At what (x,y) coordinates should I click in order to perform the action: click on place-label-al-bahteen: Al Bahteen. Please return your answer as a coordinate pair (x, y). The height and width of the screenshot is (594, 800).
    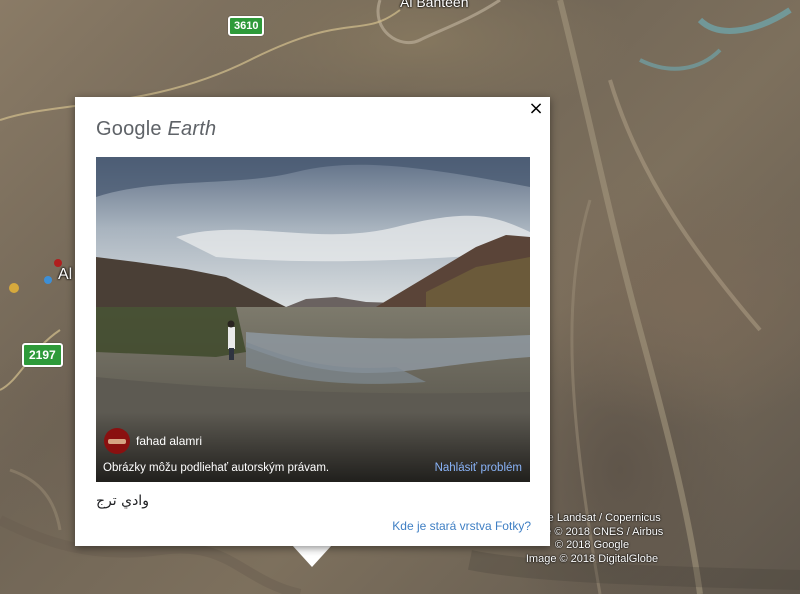
    Looking at the image, I should click on (434, 5).